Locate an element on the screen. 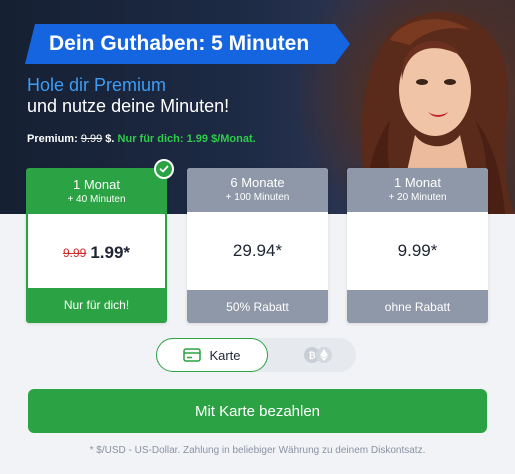  plan-price: 9.99* is located at coordinates (417, 250).